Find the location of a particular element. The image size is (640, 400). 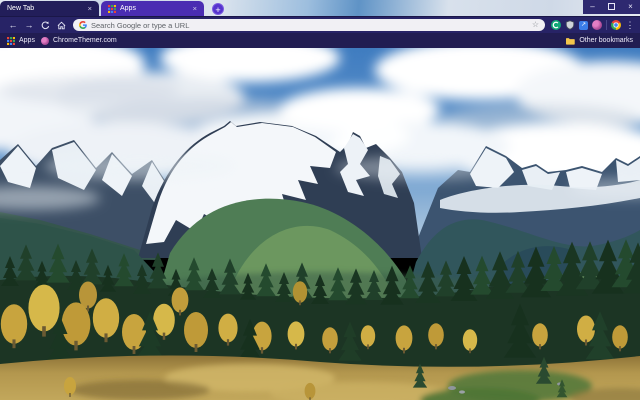

reload-icon is located at coordinates (45, 25).